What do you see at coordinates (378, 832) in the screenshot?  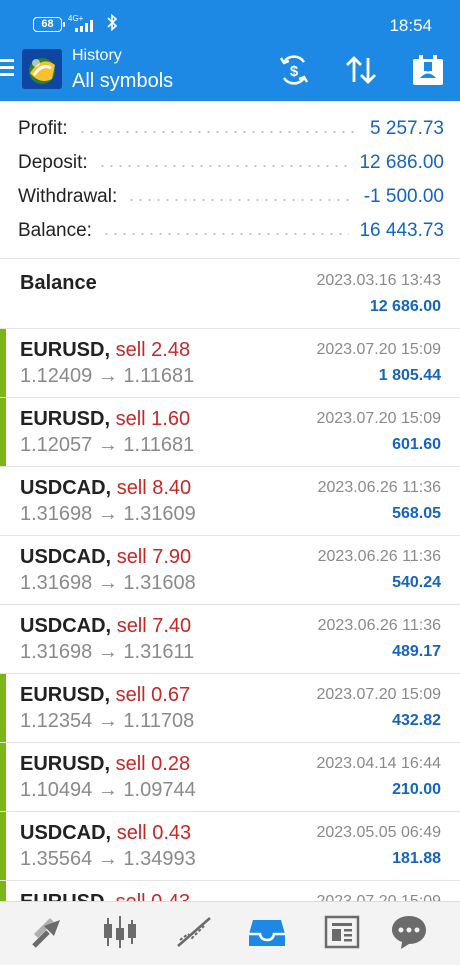 I see `trade-date: 2023.05.05 06:49` at bounding box center [378, 832].